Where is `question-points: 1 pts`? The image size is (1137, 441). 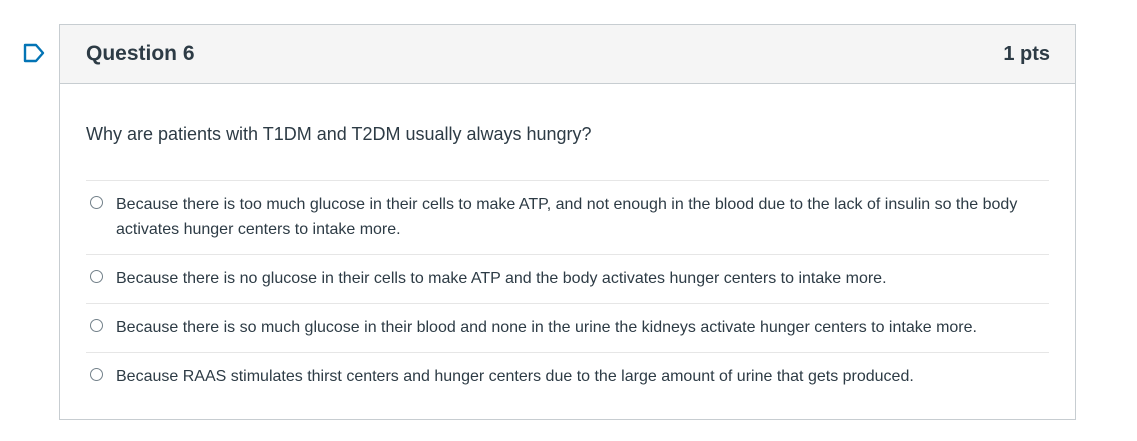
question-points: 1 pts is located at coordinates (1026, 53).